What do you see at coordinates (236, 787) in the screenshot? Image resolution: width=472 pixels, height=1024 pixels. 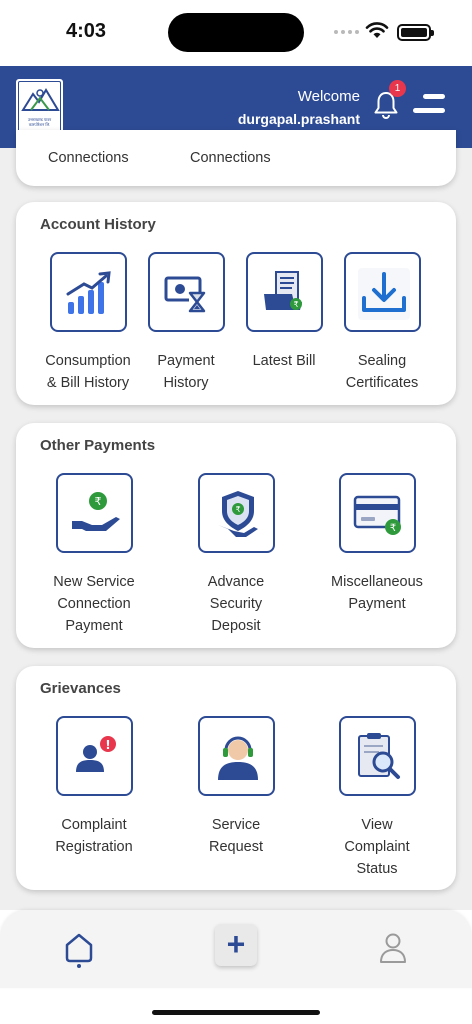 I see `service-request-button: Service Request` at bounding box center [236, 787].